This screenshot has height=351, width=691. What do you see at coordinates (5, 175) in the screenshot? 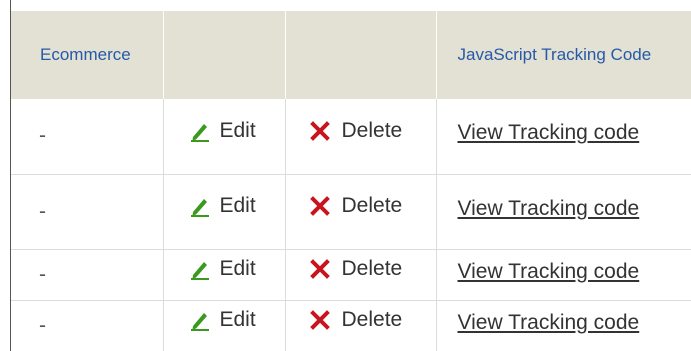
I see `left-gutter` at bounding box center [5, 175].